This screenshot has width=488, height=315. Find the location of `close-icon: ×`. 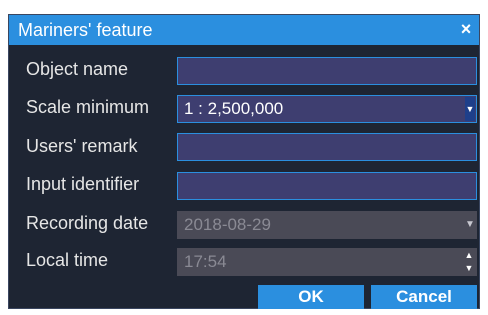

close-icon: × is located at coordinates (466, 29).